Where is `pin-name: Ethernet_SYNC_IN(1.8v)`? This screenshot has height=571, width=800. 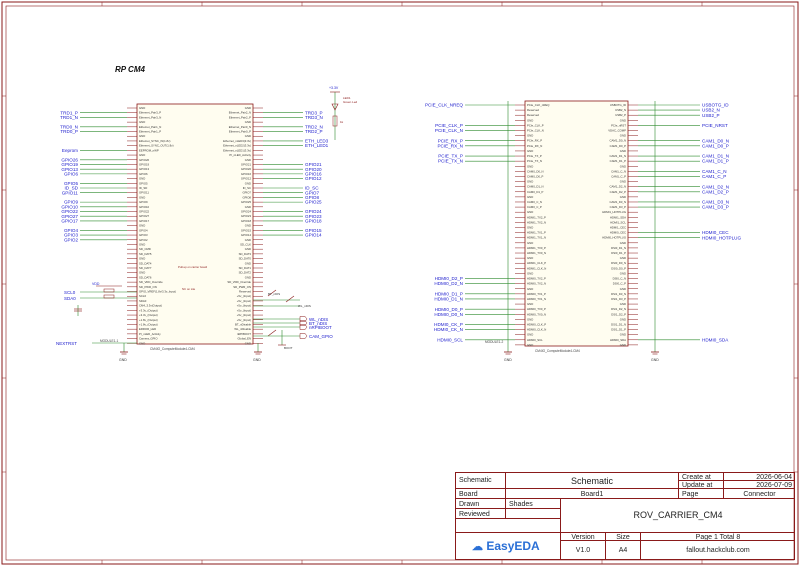 pin-name: Ethernet_SYNC_IN(1.8v) is located at coordinates (154, 141).